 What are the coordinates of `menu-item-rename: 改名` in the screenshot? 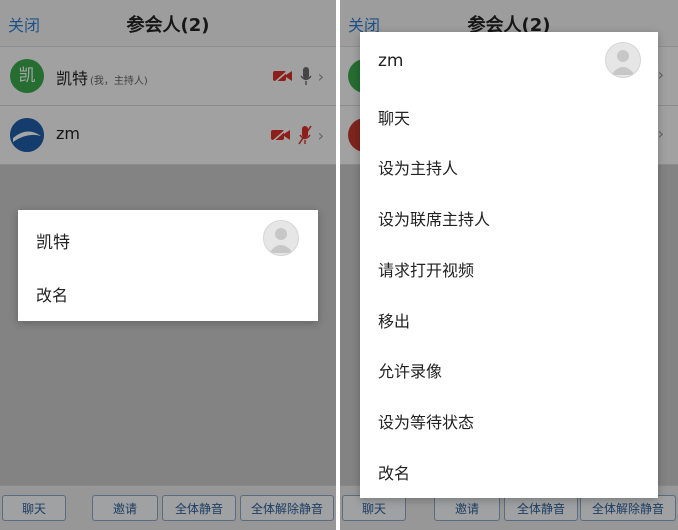 It's located at (394, 472).